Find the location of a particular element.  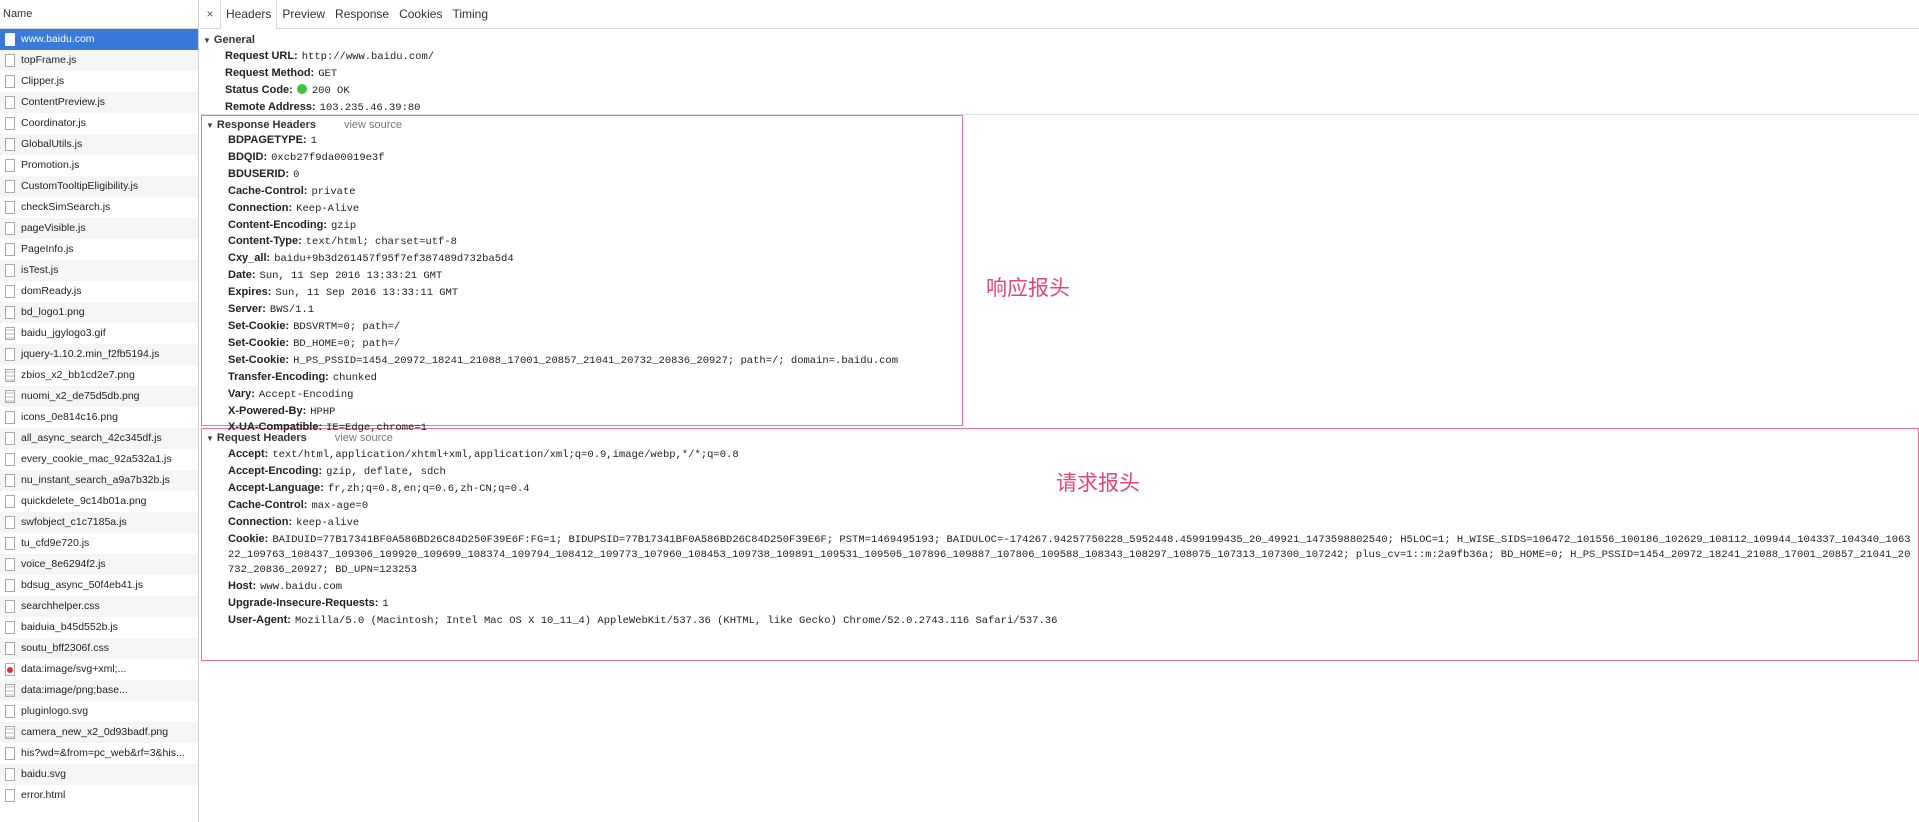

request-list-item: pluginlogo.svg is located at coordinates (99, 711).